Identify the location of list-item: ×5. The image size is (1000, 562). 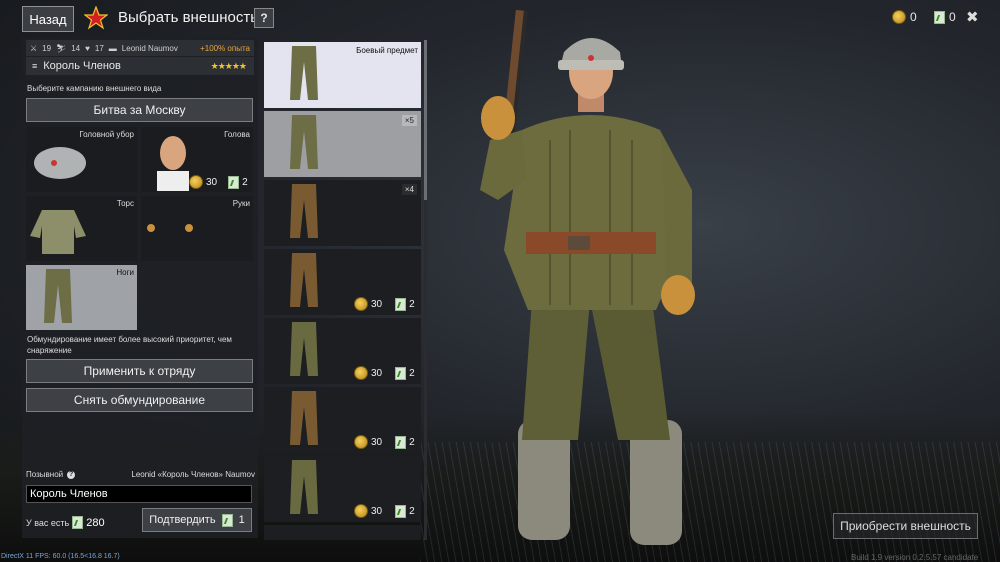
(342, 144).